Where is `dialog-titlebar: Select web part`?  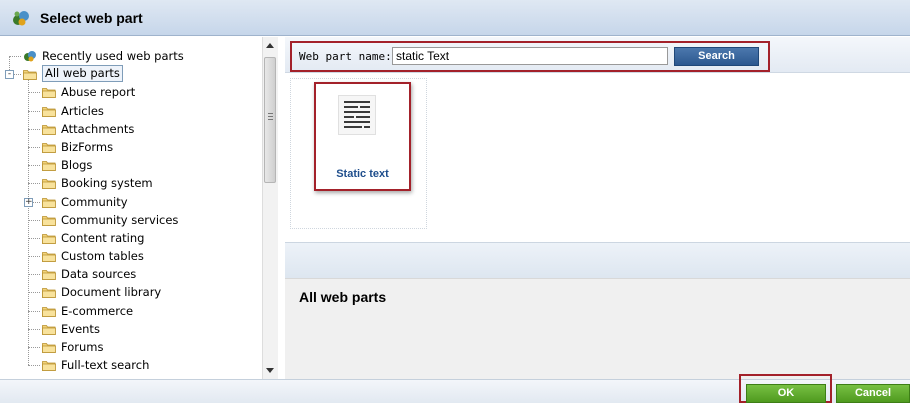 dialog-titlebar: Select web part is located at coordinates (455, 18).